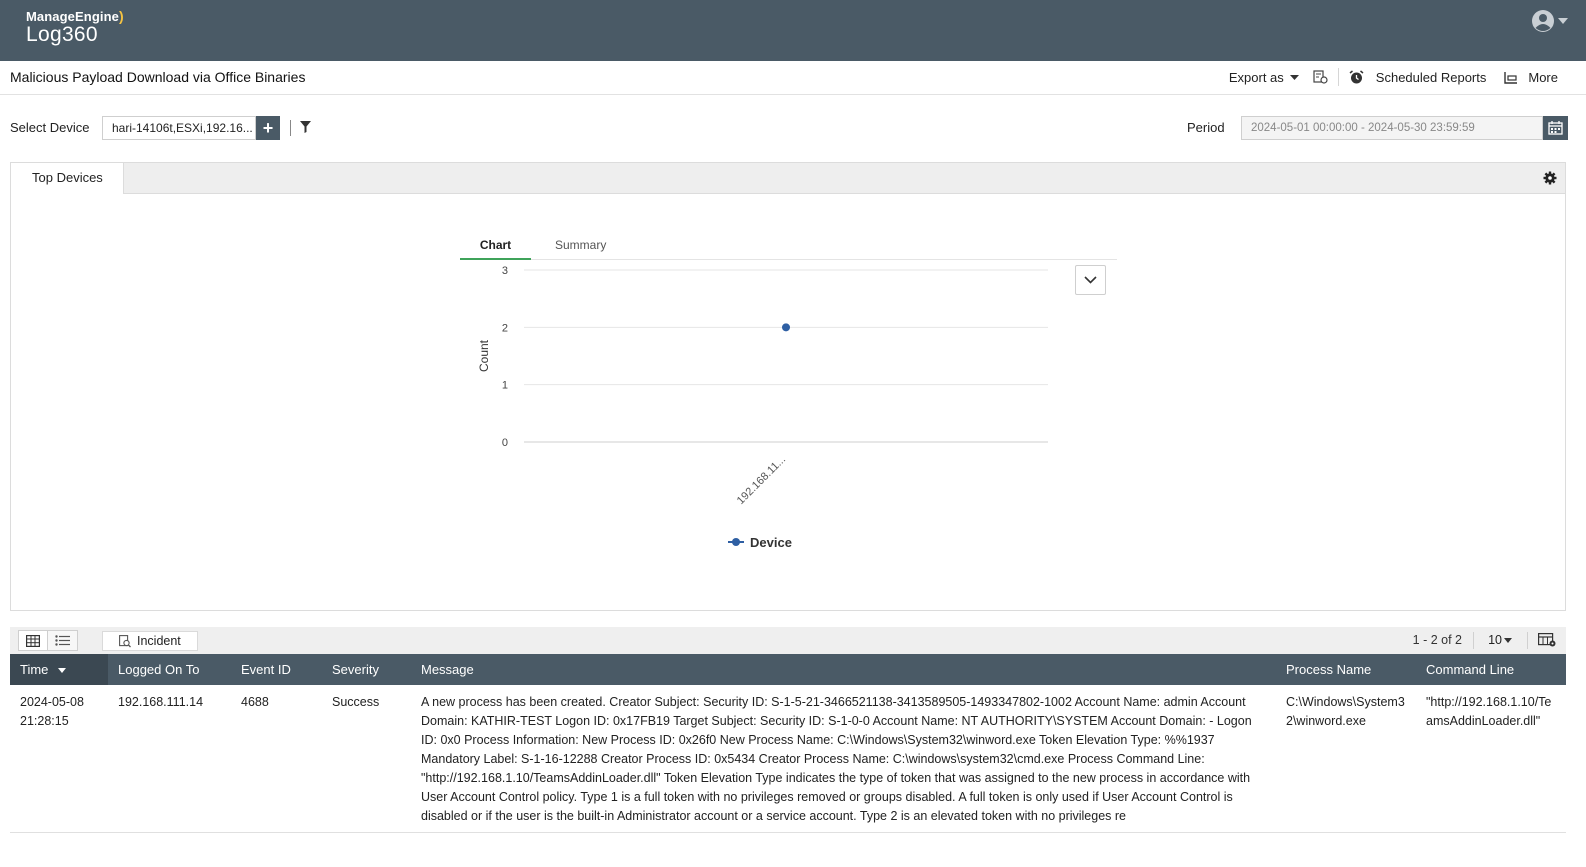 The image size is (1586, 867). What do you see at coordinates (125, 640) in the screenshot?
I see `incident-icon` at bounding box center [125, 640].